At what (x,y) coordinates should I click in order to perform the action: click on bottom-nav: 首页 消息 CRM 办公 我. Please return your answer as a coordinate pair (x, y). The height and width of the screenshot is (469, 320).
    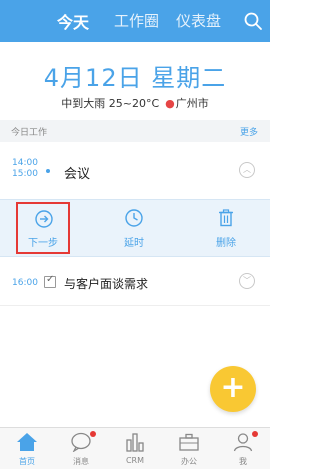
    Looking at the image, I should click on (135, 448).